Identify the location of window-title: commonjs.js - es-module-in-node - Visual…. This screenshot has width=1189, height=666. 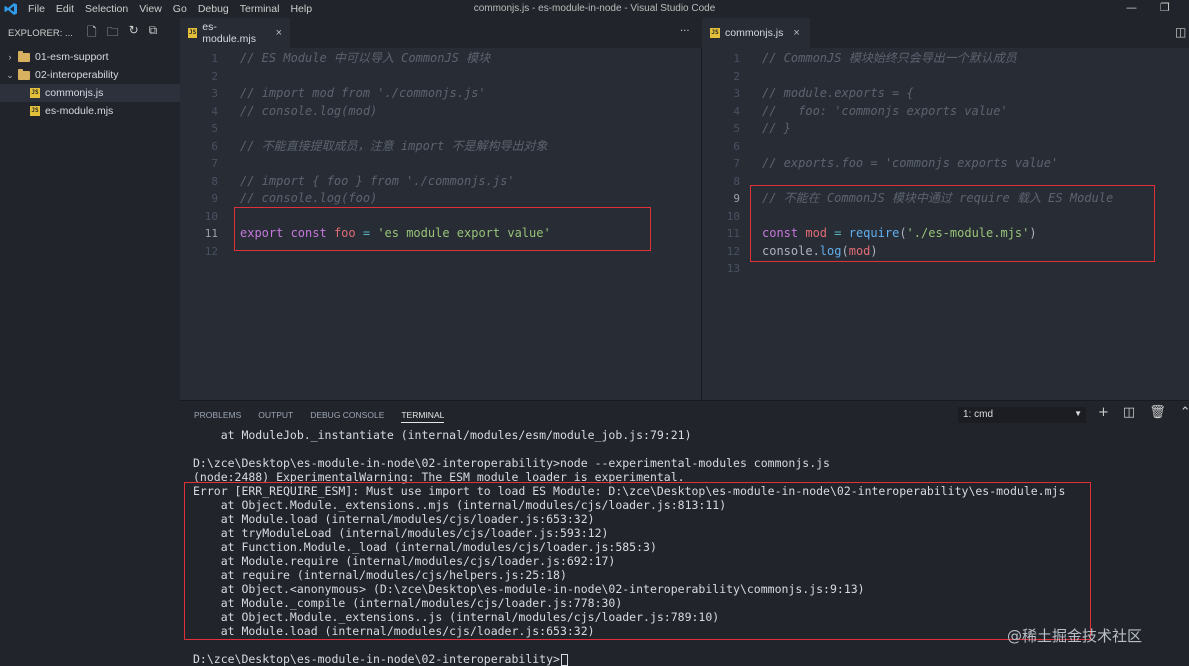
(594, 8).